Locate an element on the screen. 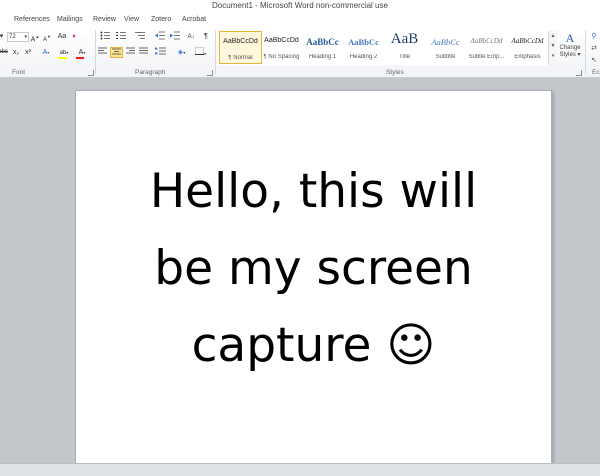 The width and height of the screenshot is (600, 476). style-no-spacing: AaBbCcDd ¶ No Spacing is located at coordinates (281, 47).